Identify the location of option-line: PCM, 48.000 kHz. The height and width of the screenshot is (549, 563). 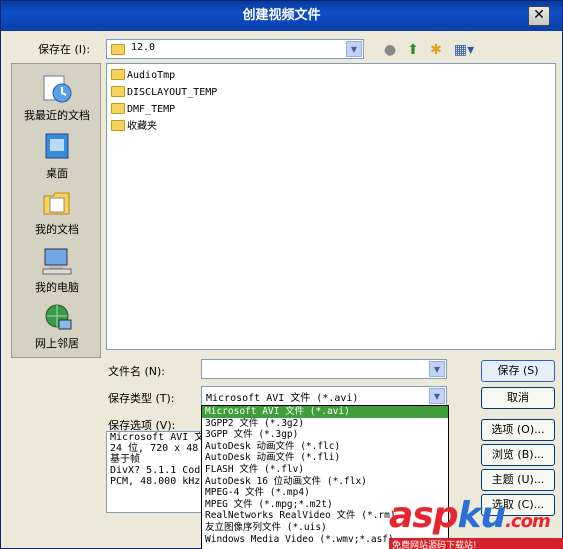
(155, 481).